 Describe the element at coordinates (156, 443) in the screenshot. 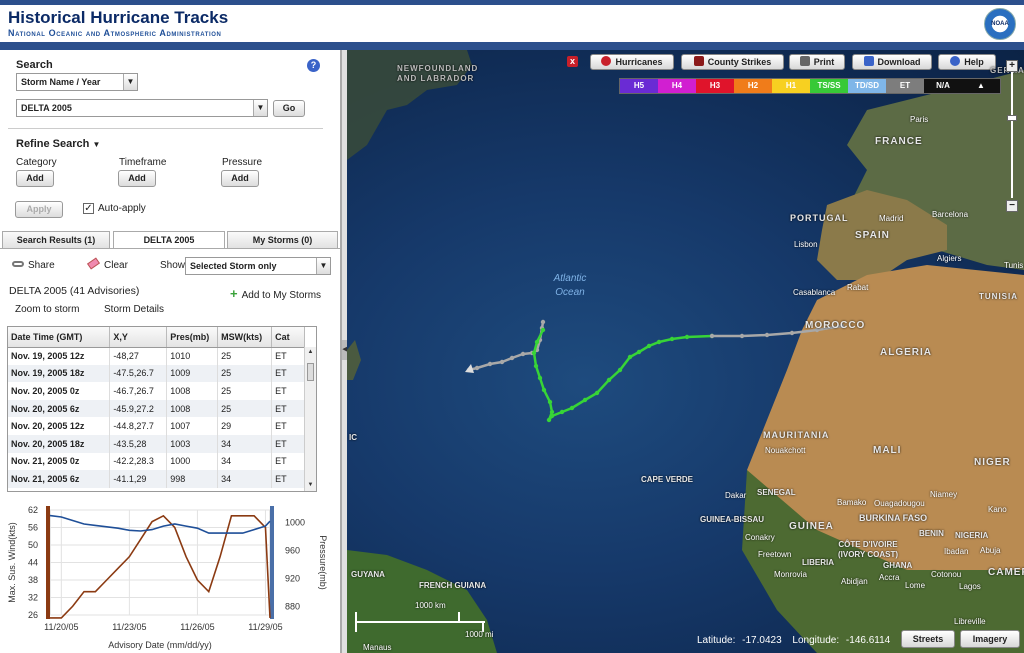

I see `table-row: Nov. 20, 2005 18z -43.5,28 1003 34 ET` at that location.